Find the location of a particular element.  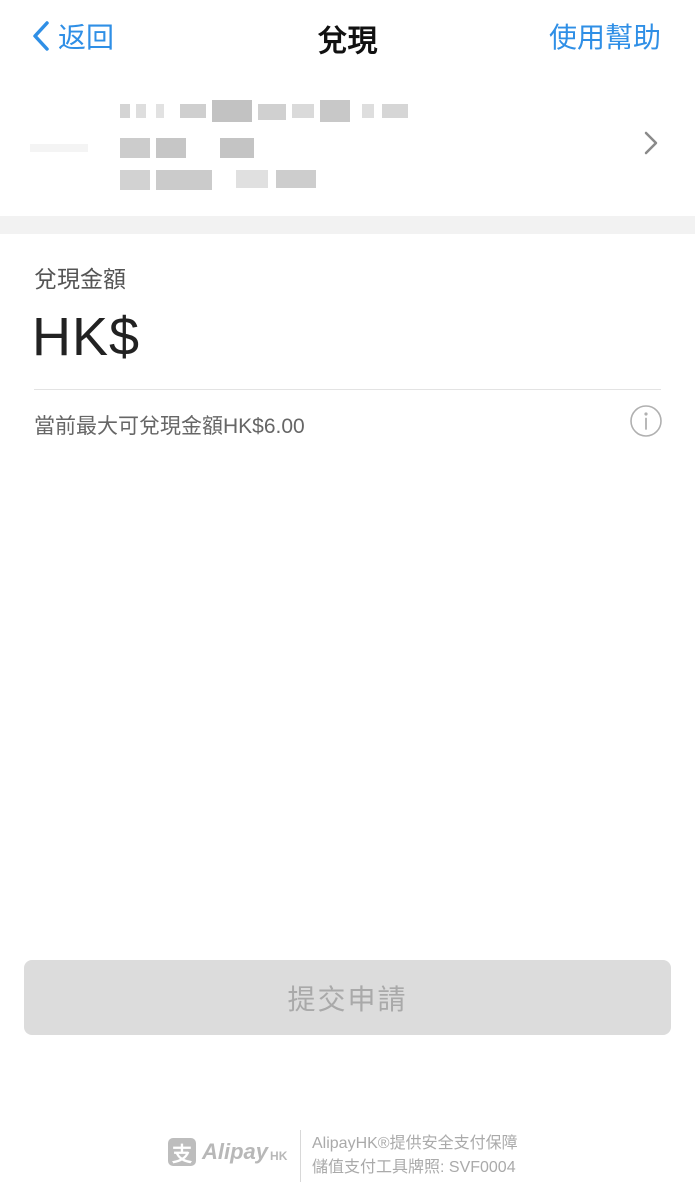

logo-hk-suffix: HK is located at coordinates (279, 1156).